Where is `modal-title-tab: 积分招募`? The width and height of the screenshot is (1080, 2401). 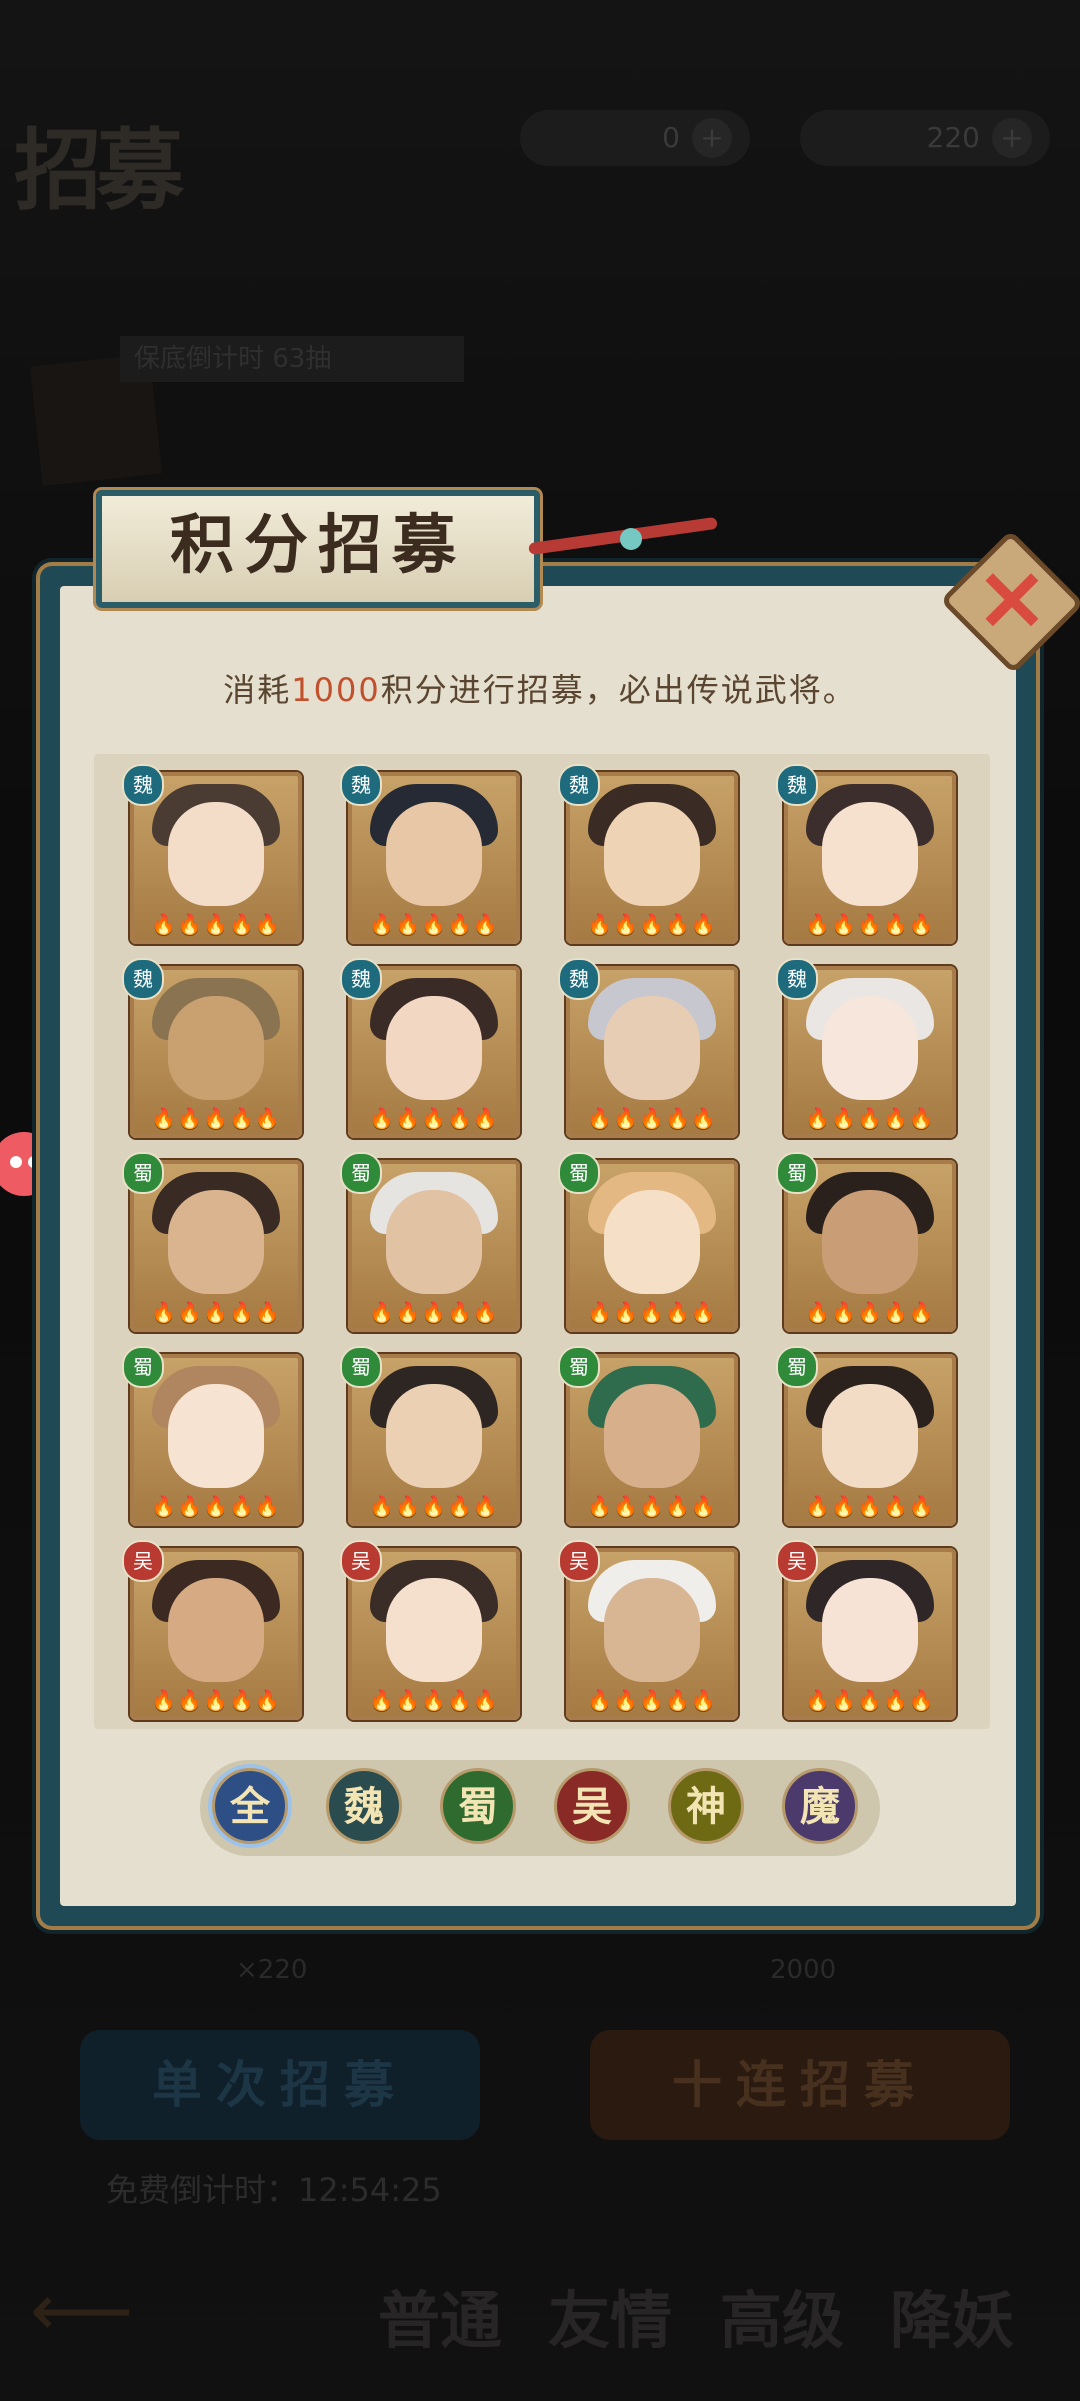
modal-title-tab: 积分招募 is located at coordinates (318, 549).